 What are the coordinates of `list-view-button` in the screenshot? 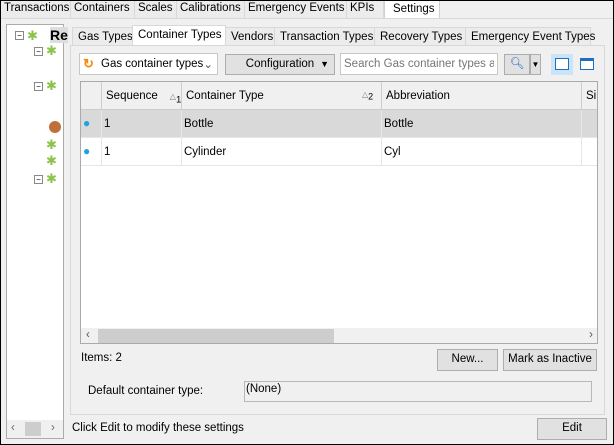 It's located at (562, 64).